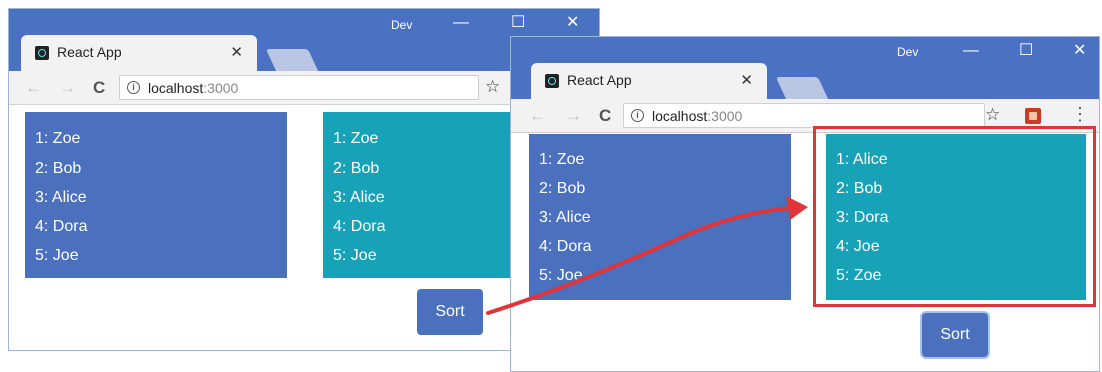 Image resolution: width=1102 pixels, height=372 pixels. What do you see at coordinates (639, 260) in the screenshot?
I see `arrow-line` at bounding box center [639, 260].